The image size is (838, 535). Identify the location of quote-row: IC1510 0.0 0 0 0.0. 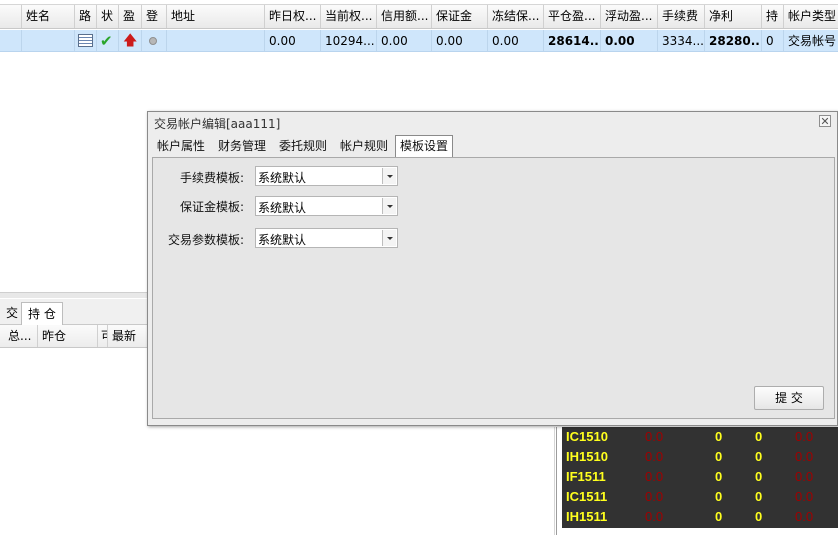
(700, 437).